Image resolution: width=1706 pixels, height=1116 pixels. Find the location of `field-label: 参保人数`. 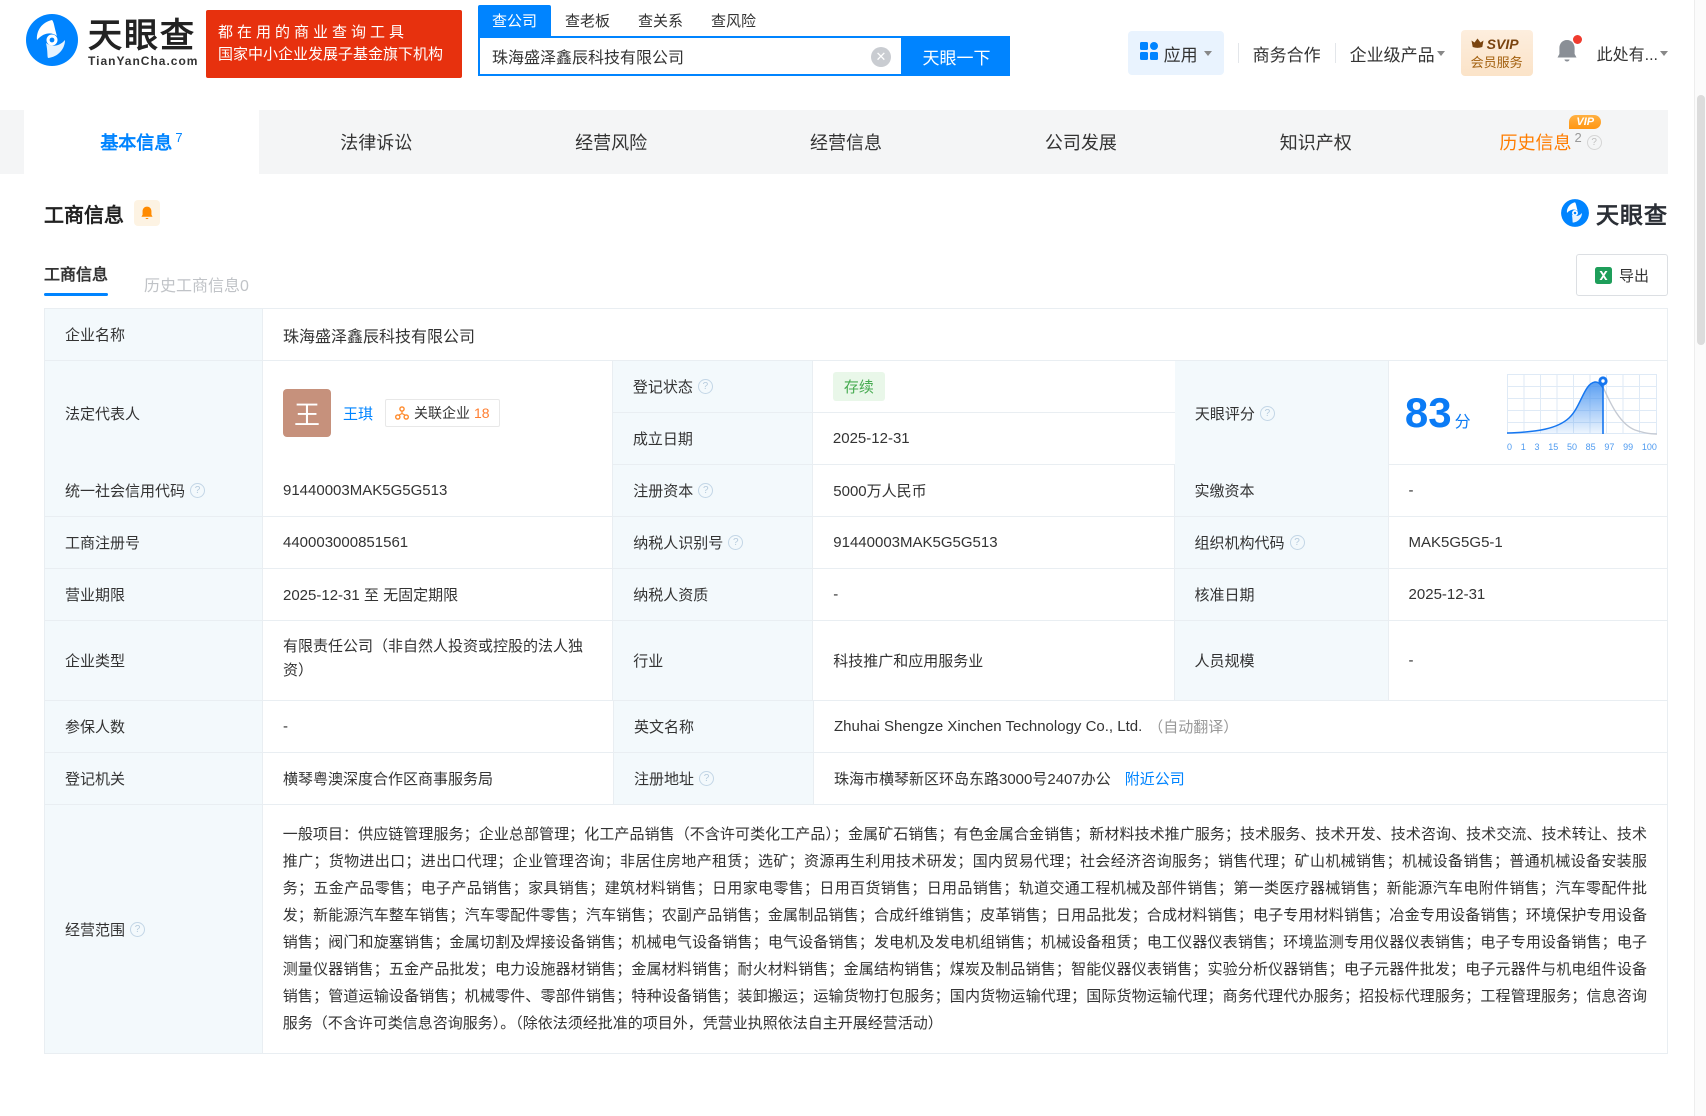

field-label: 参保人数 is located at coordinates (154, 726).